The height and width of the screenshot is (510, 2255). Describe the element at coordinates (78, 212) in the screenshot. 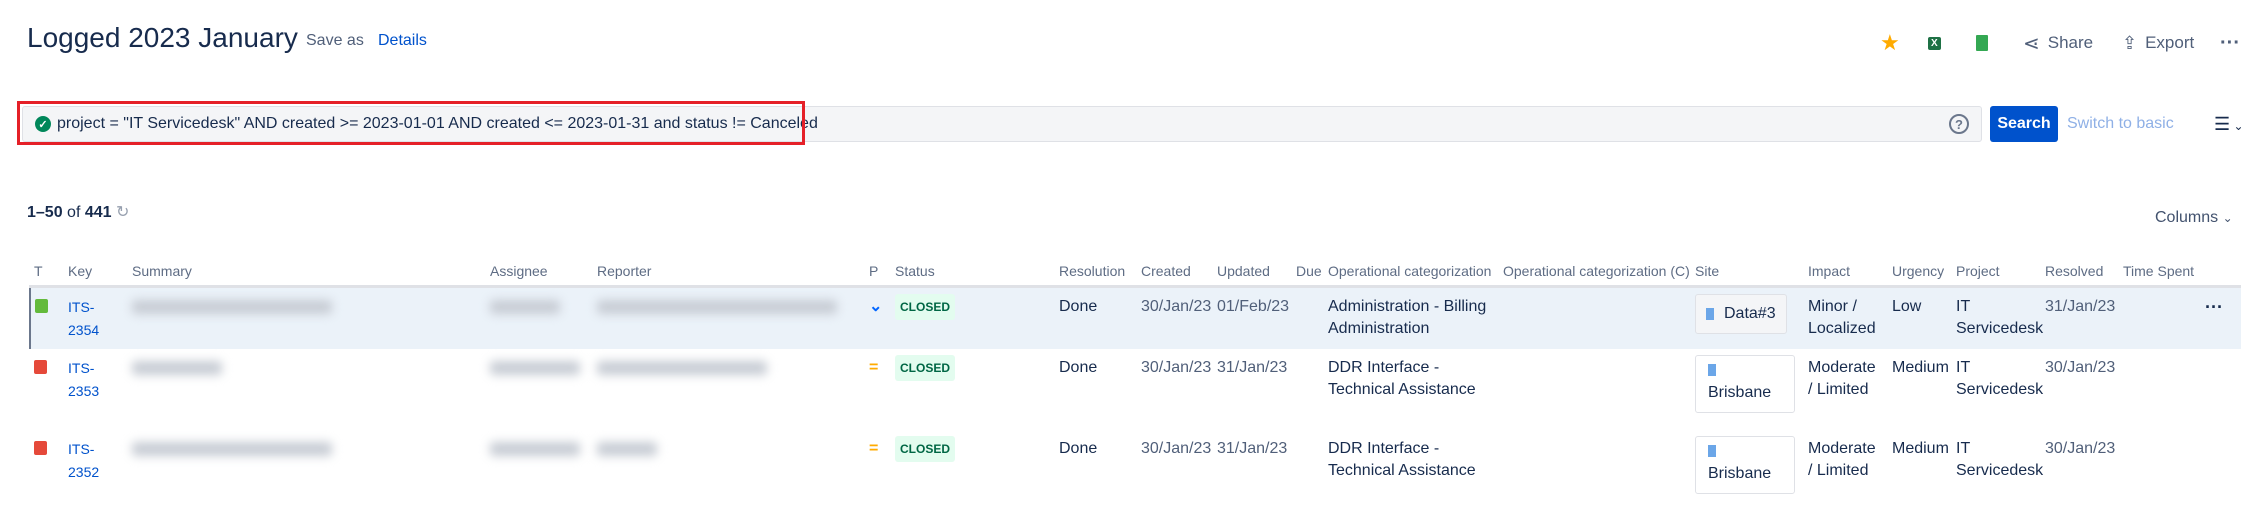

I see `results-count: 1–50 of 441 ↻` at that location.